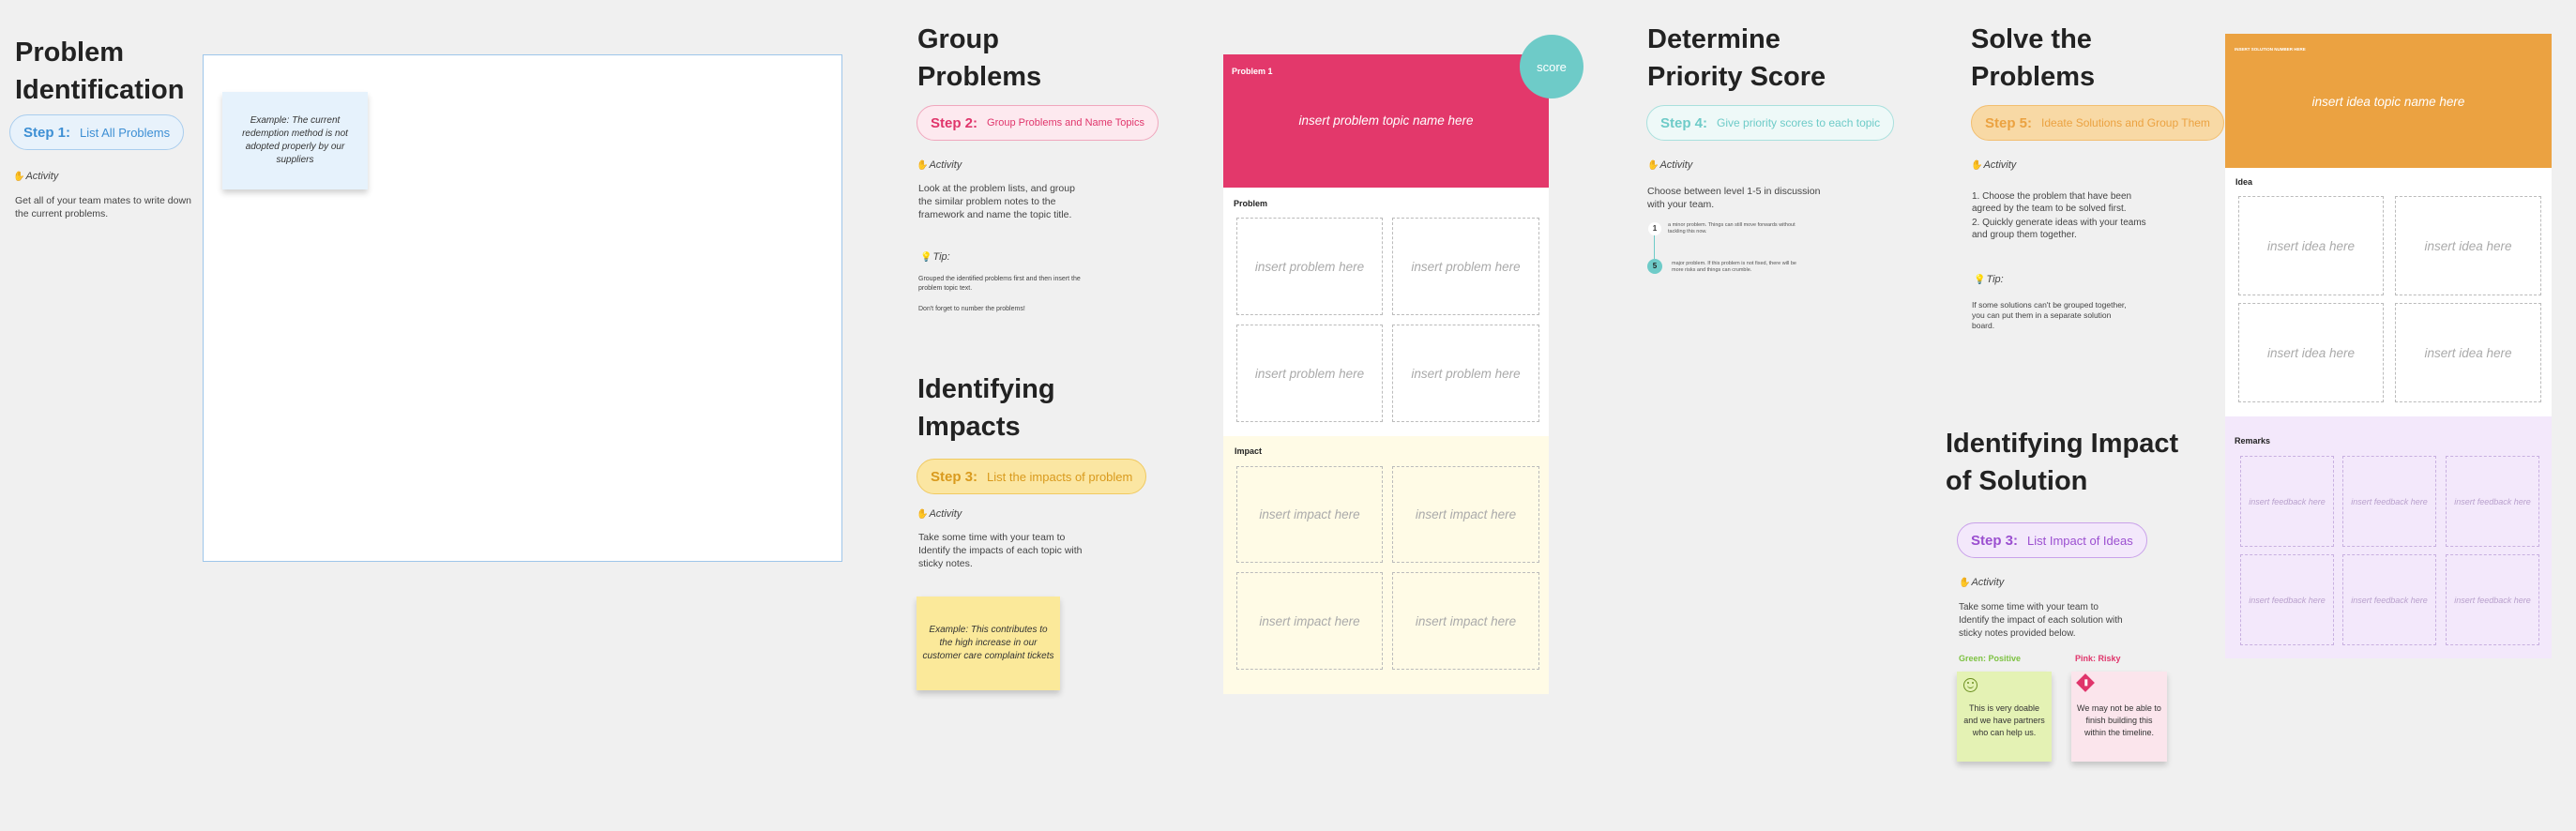  What do you see at coordinates (1654, 266) in the screenshot?
I see `level-5-marker: 5` at bounding box center [1654, 266].